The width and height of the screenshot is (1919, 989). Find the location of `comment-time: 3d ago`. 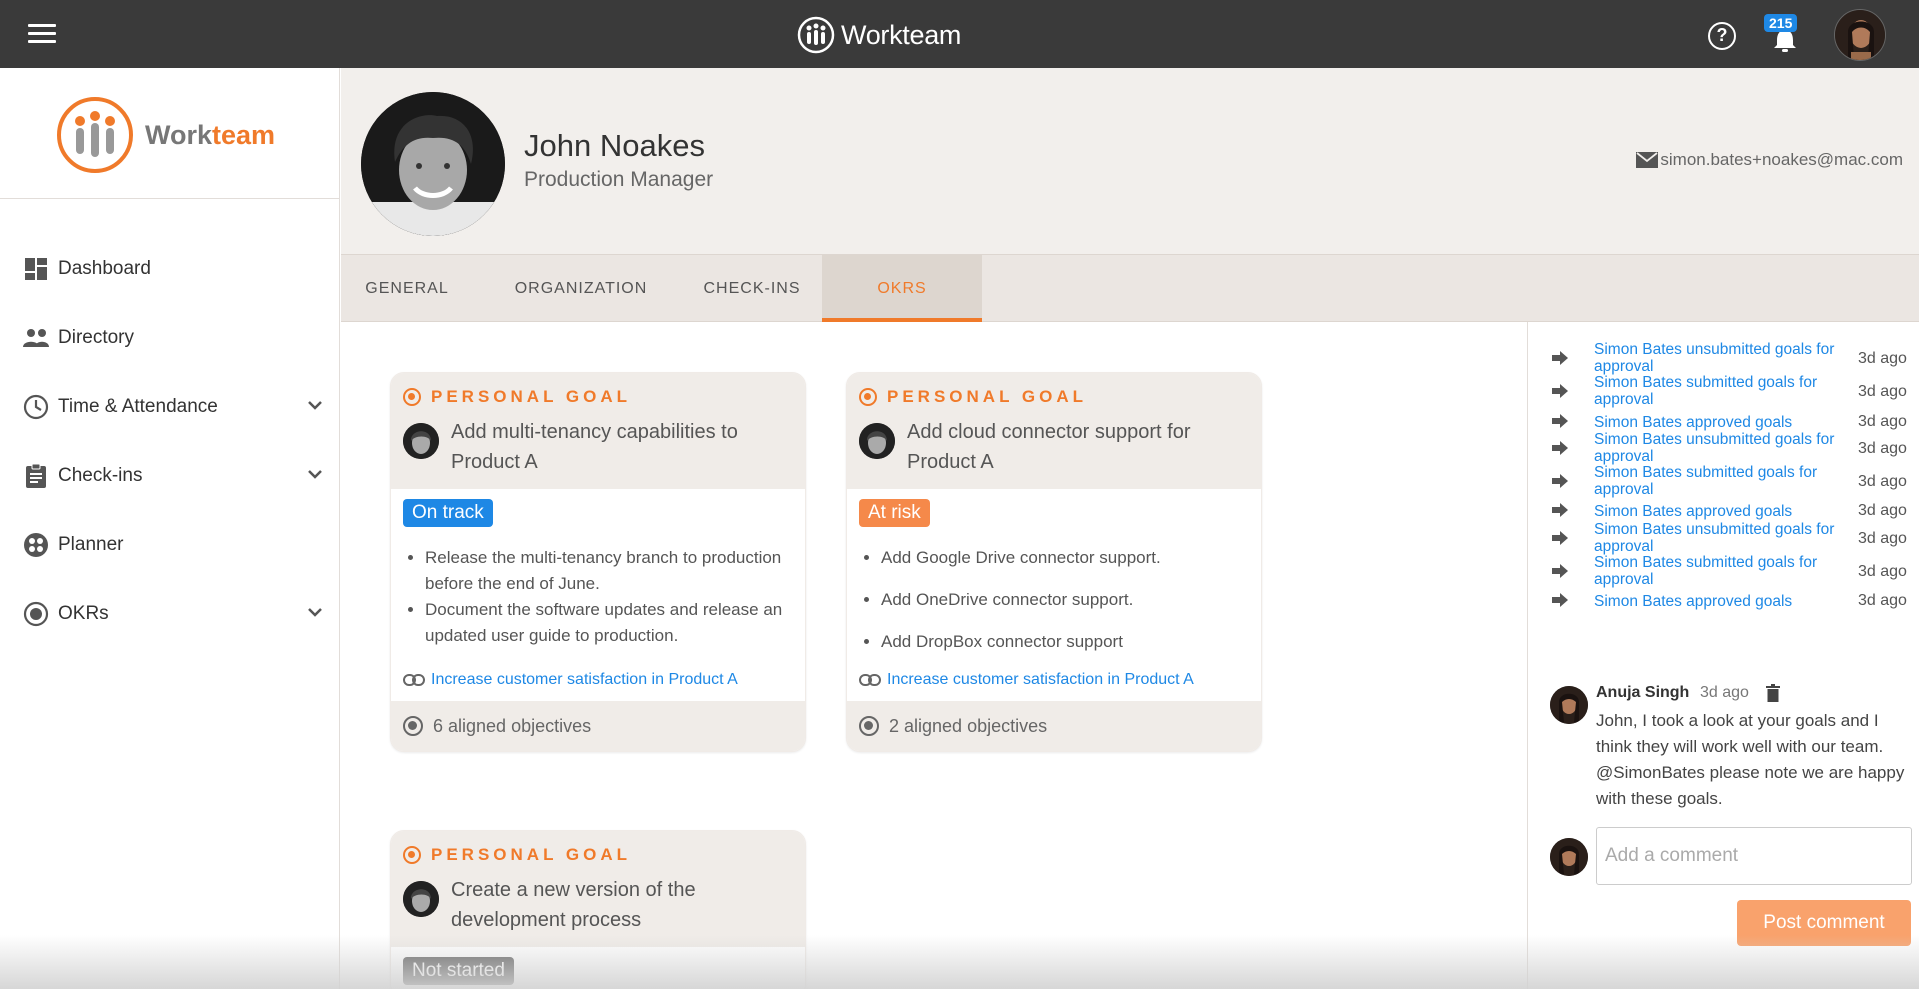

comment-time: 3d ago is located at coordinates (1724, 692).